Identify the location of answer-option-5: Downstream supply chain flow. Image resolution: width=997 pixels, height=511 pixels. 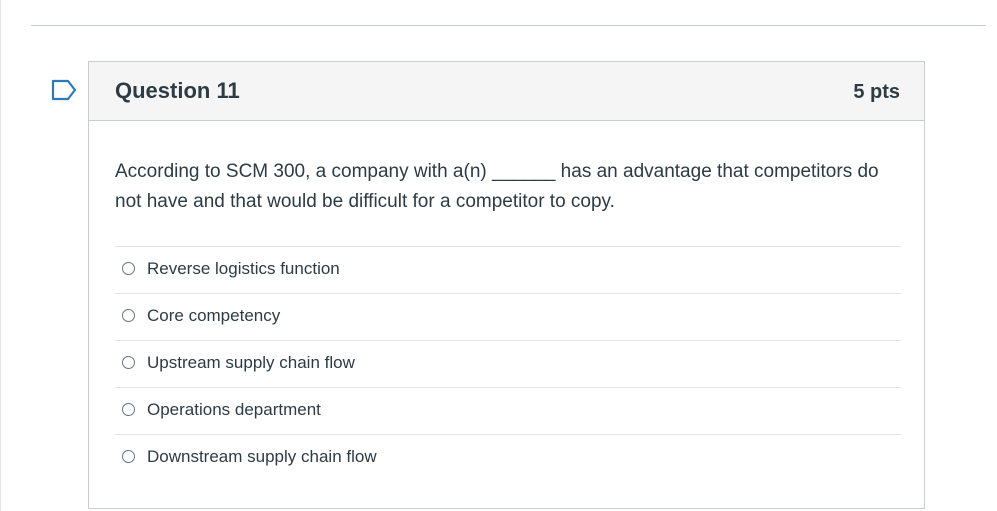
(508, 457).